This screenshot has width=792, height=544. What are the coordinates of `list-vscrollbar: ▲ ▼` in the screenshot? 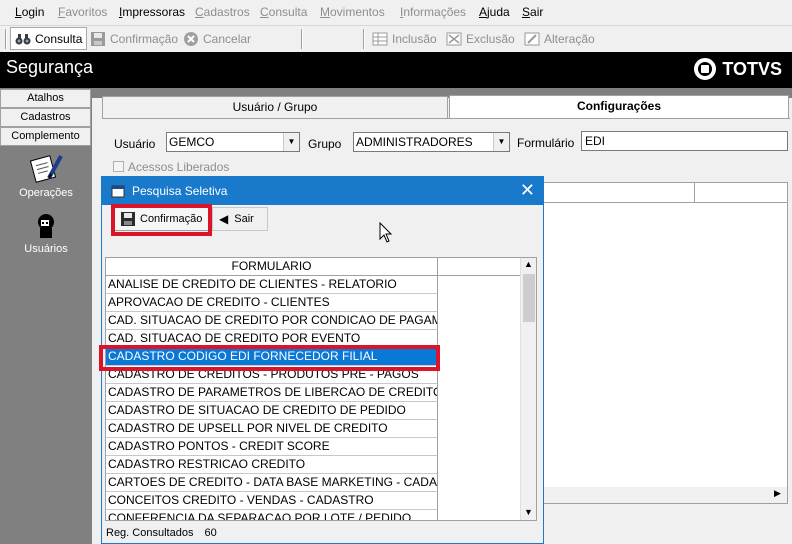 It's located at (528, 389).